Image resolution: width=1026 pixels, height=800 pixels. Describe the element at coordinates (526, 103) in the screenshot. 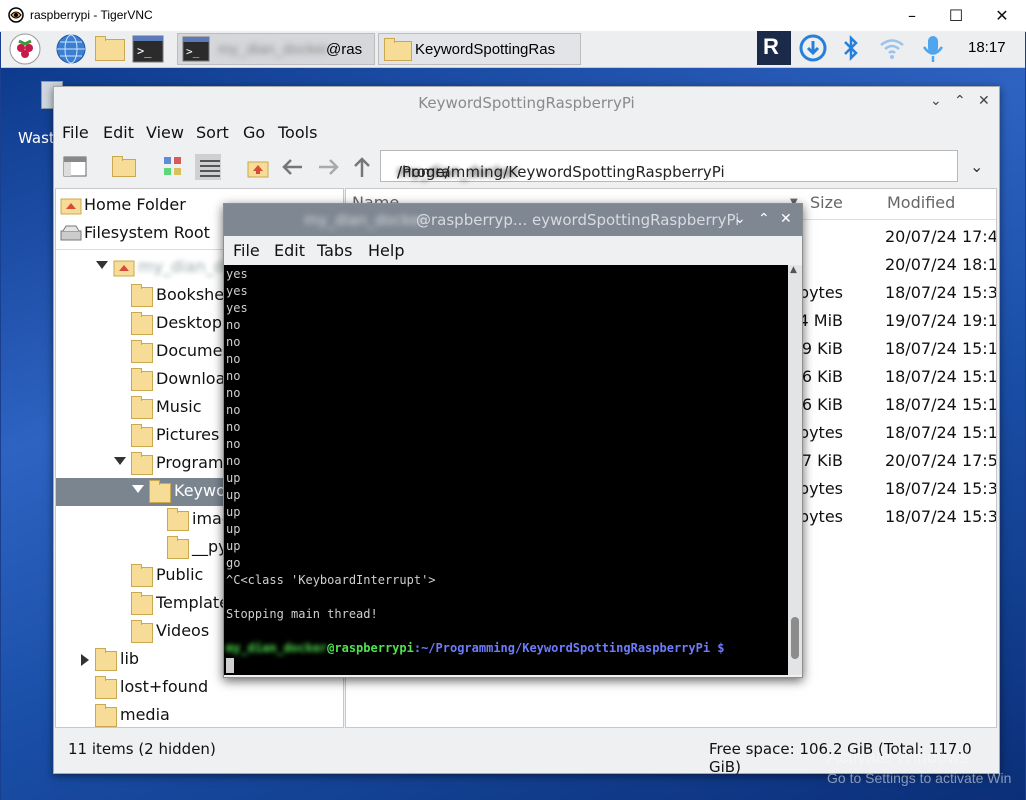

I see `file-manager-titlebar: KeywordSpottingRaspberryPi ⌄ ⌃ ✕` at that location.